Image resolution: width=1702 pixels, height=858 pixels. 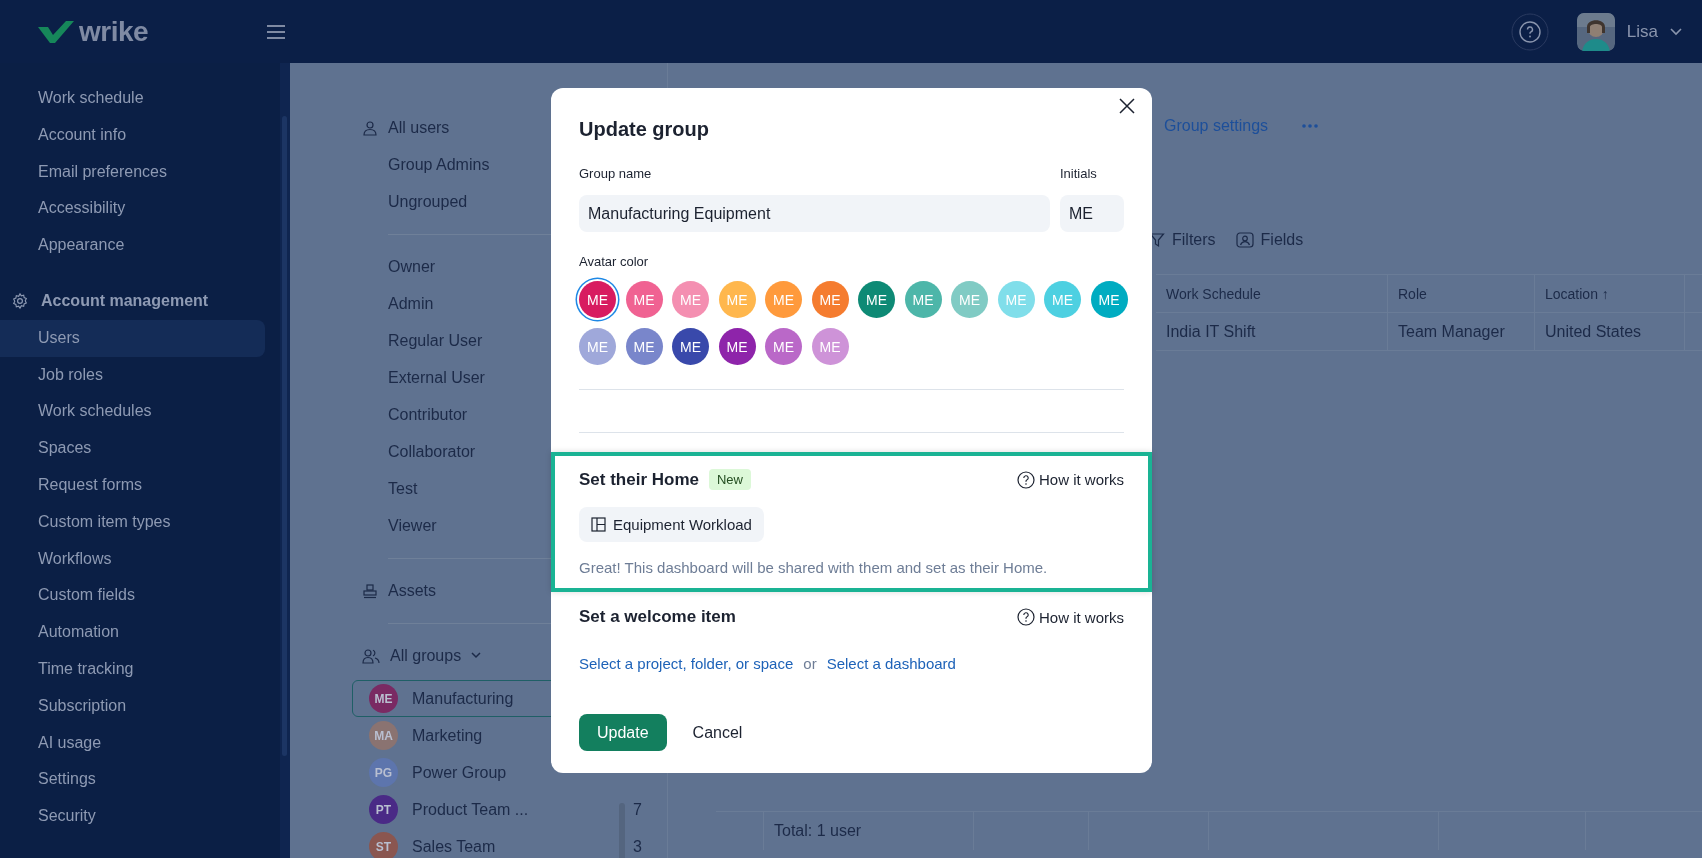 What do you see at coordinates (132, 485) in the screenshot?
I see `sidebar-item: Request forms` at bounding box center [132, 485].